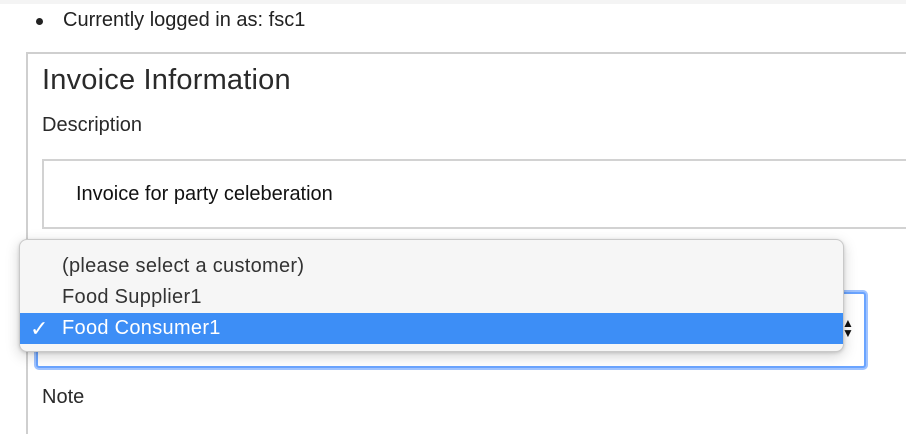 The image size is (906, 434). I want to click on login-status: Currently logged in as: fsc1, so click(170, 20).